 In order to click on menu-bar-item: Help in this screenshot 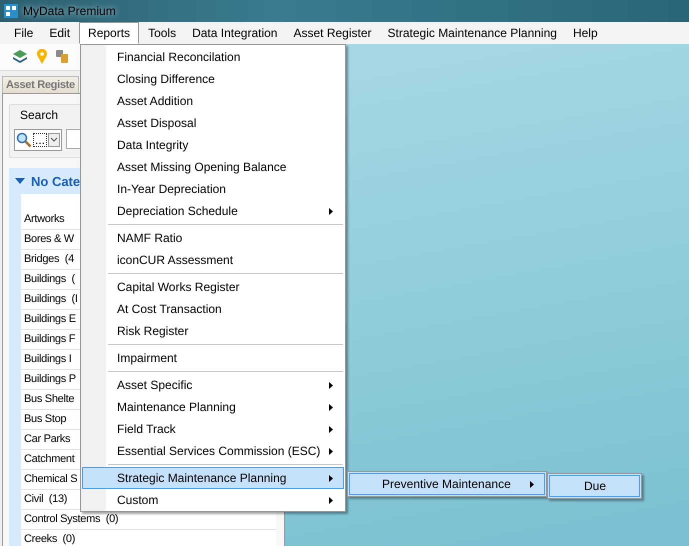, I will do `click(585, 33)`.